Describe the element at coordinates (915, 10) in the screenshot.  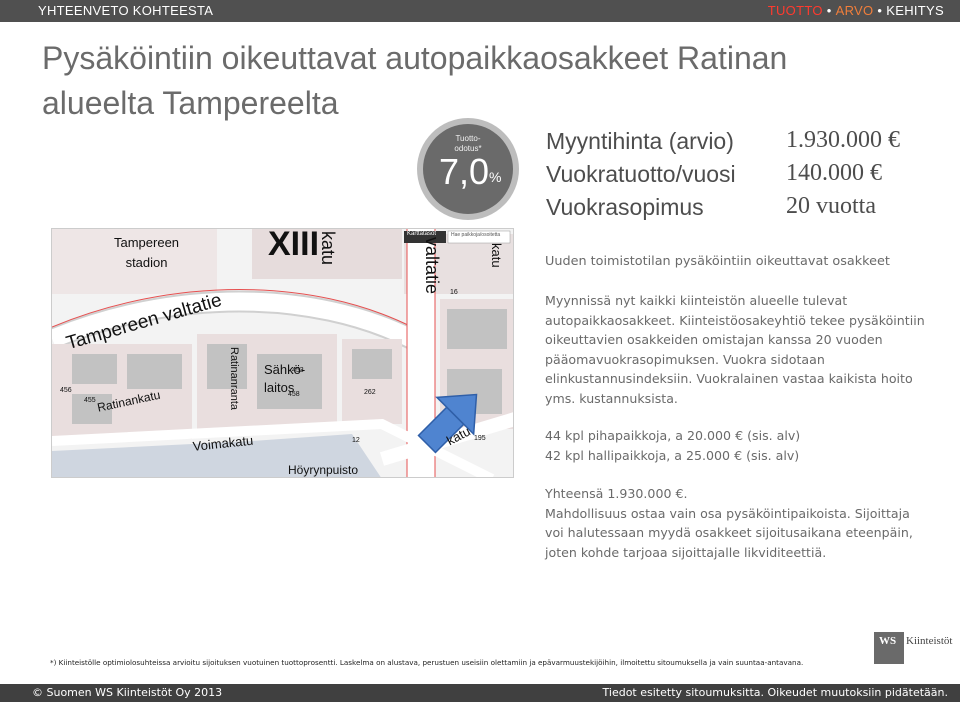
I see `tagline-kehitys: KEHITYS` at that location.